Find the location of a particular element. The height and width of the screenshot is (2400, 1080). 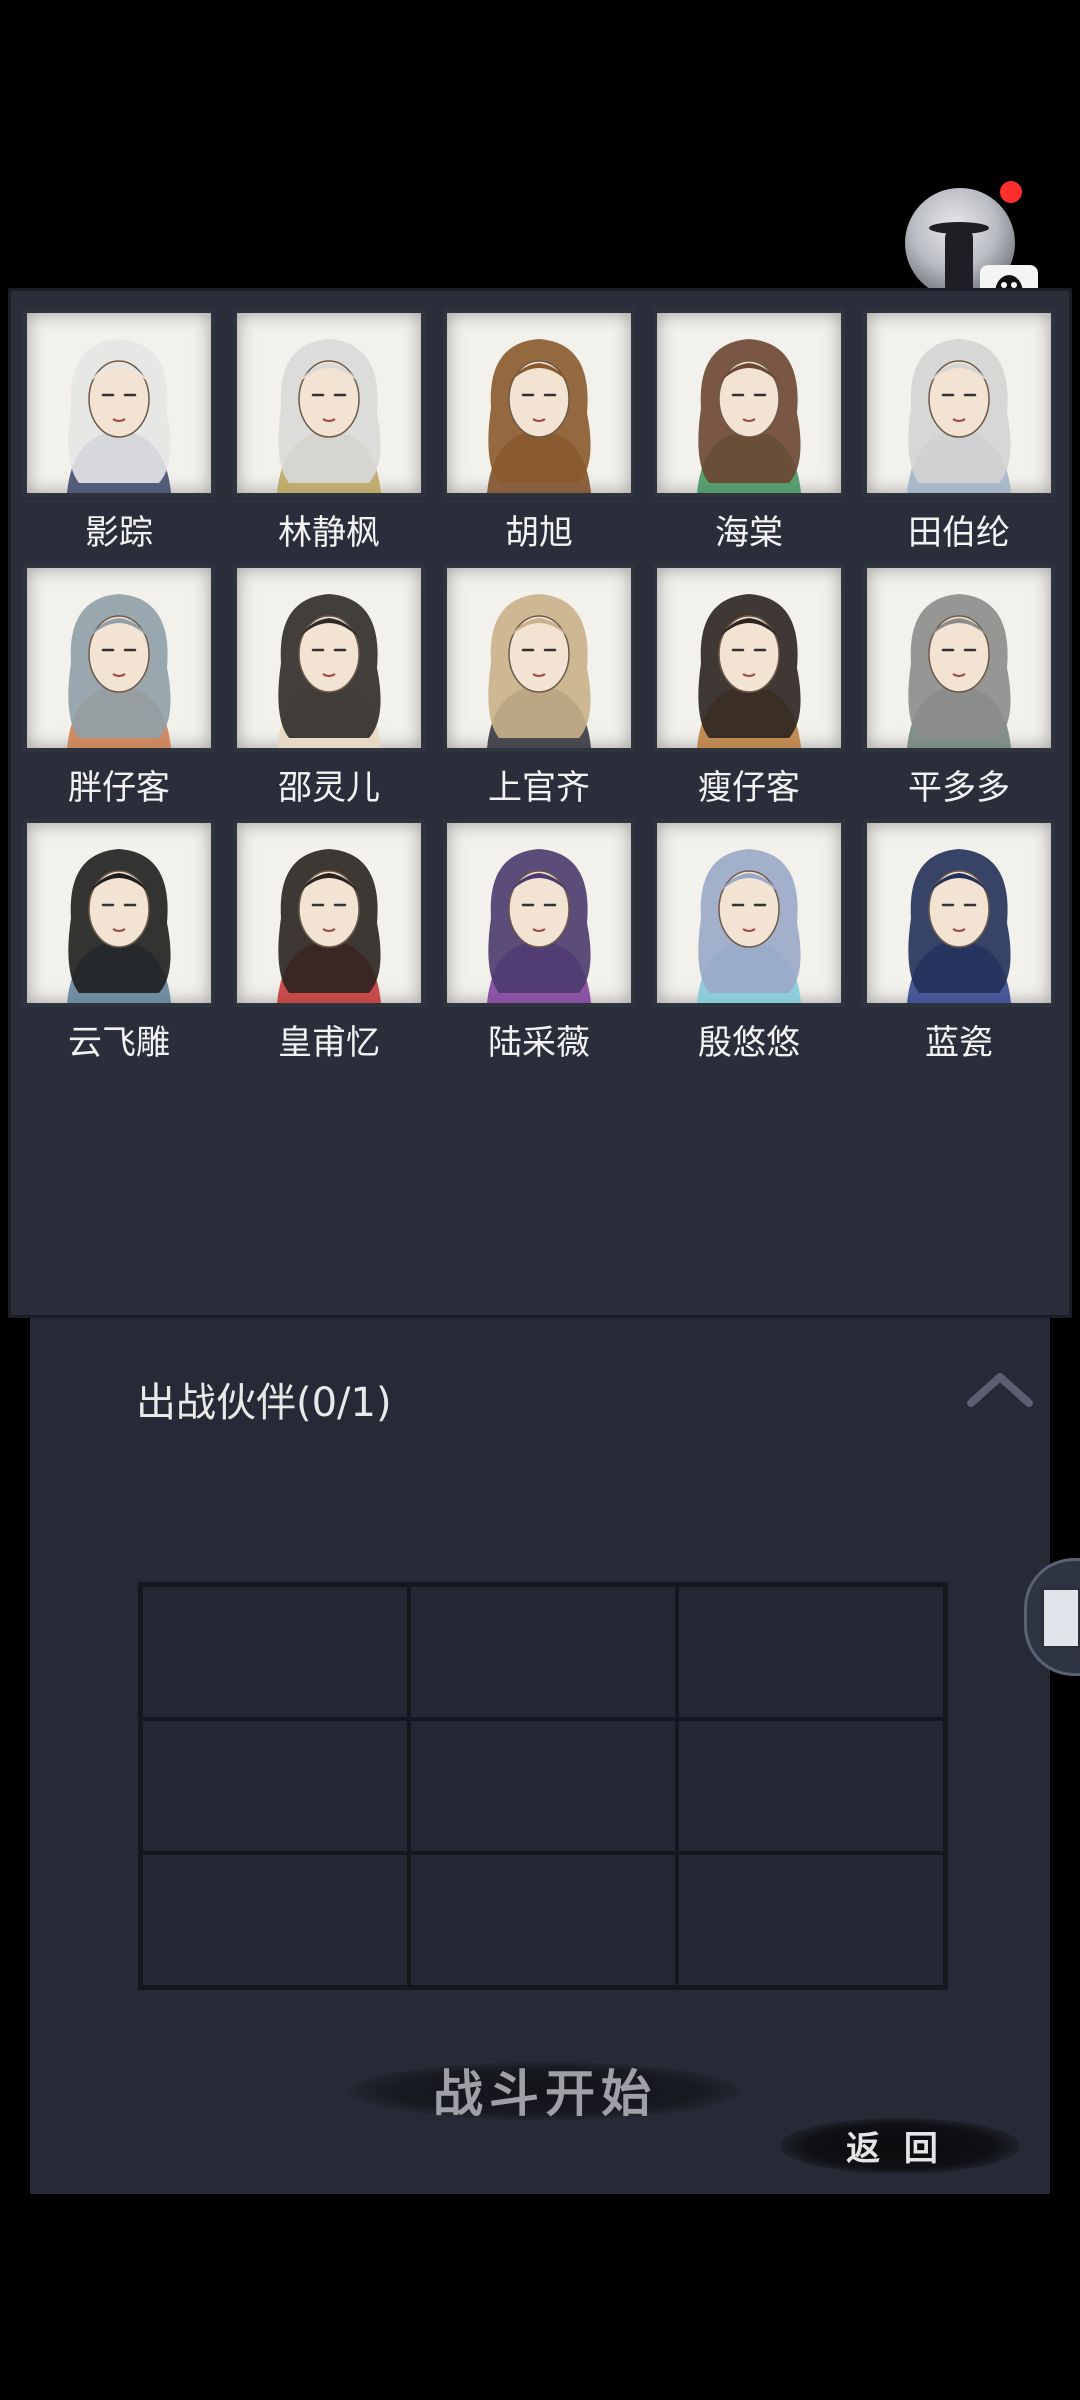

character-name: 影踪 is located at coordinates (119, 533).